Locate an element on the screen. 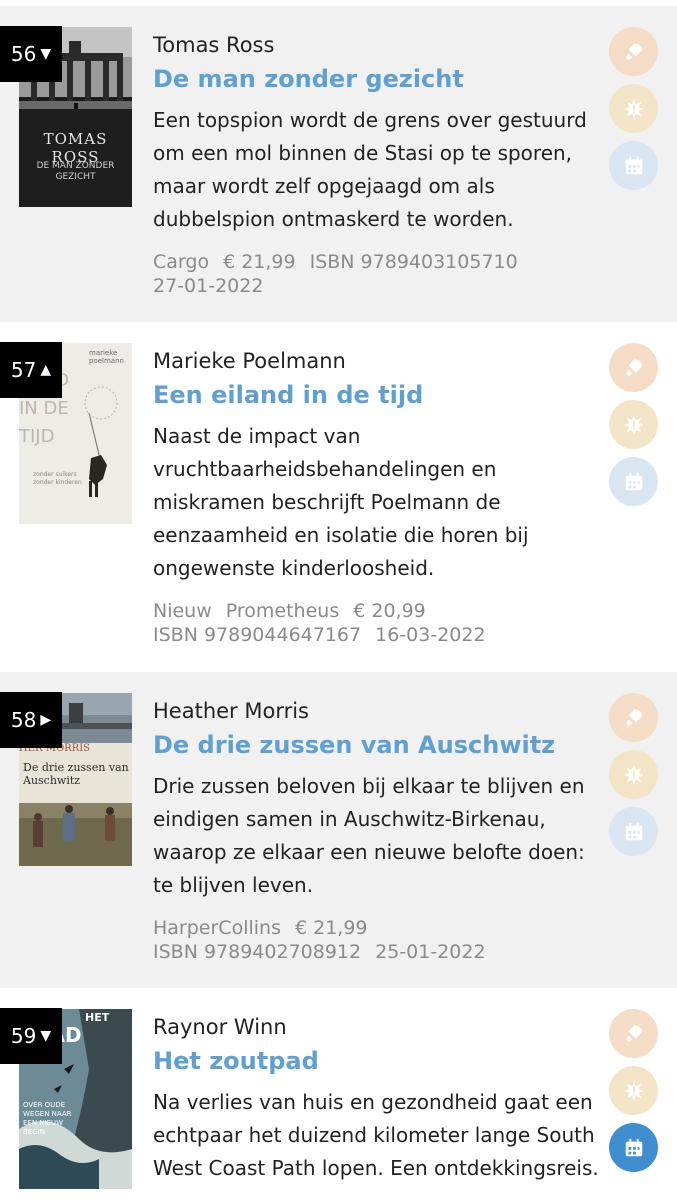  cover-subtitle-text: OVER OUDE WEGEN NAAR EEN NIEUW BEGIN is located at coordinates (47, 1118).